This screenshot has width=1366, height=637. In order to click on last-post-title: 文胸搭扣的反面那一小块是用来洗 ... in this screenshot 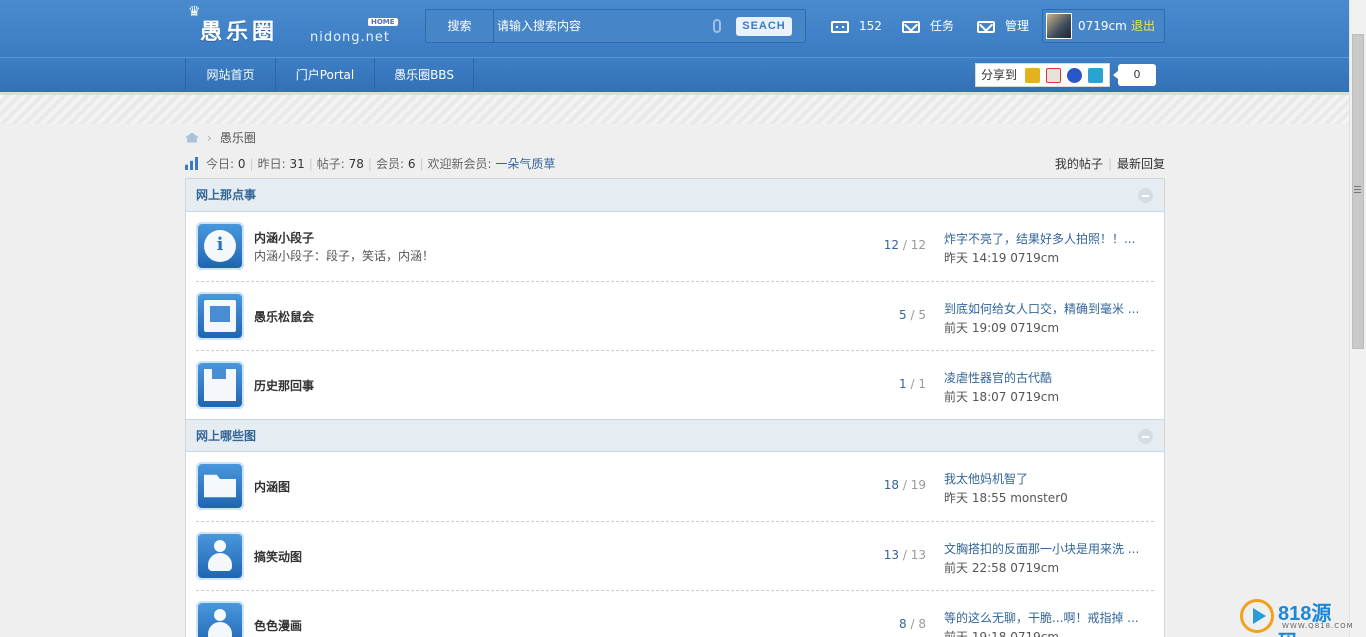, I will do `click(1044, 548)`.